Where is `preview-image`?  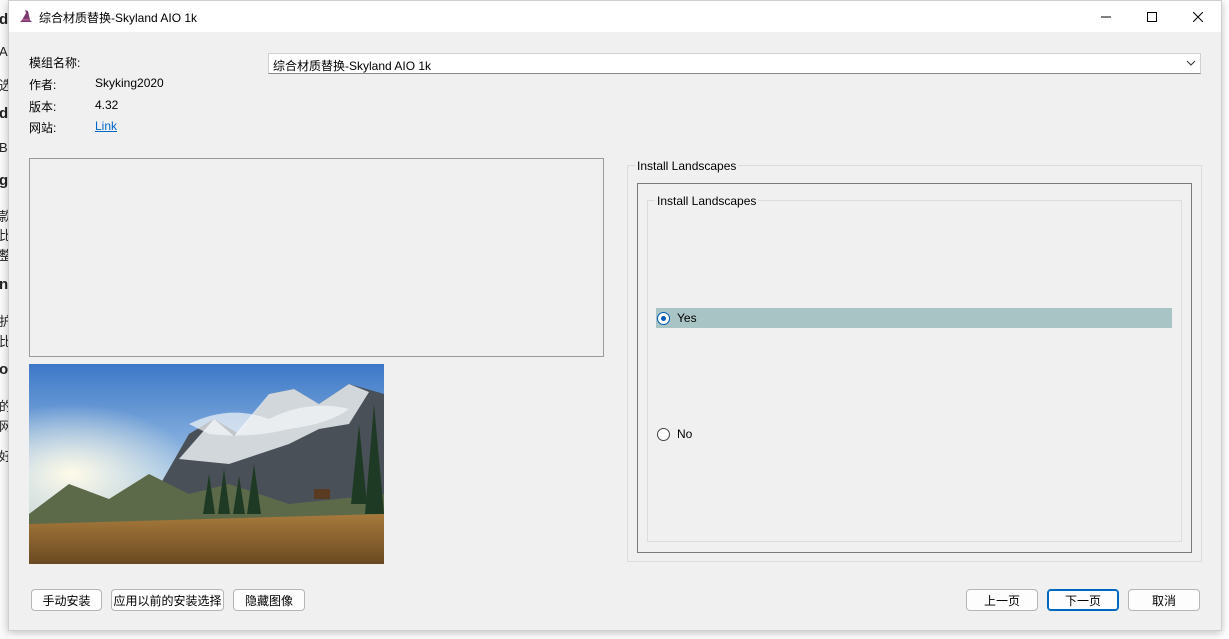 preview-image is located at coordinates (206, 464).